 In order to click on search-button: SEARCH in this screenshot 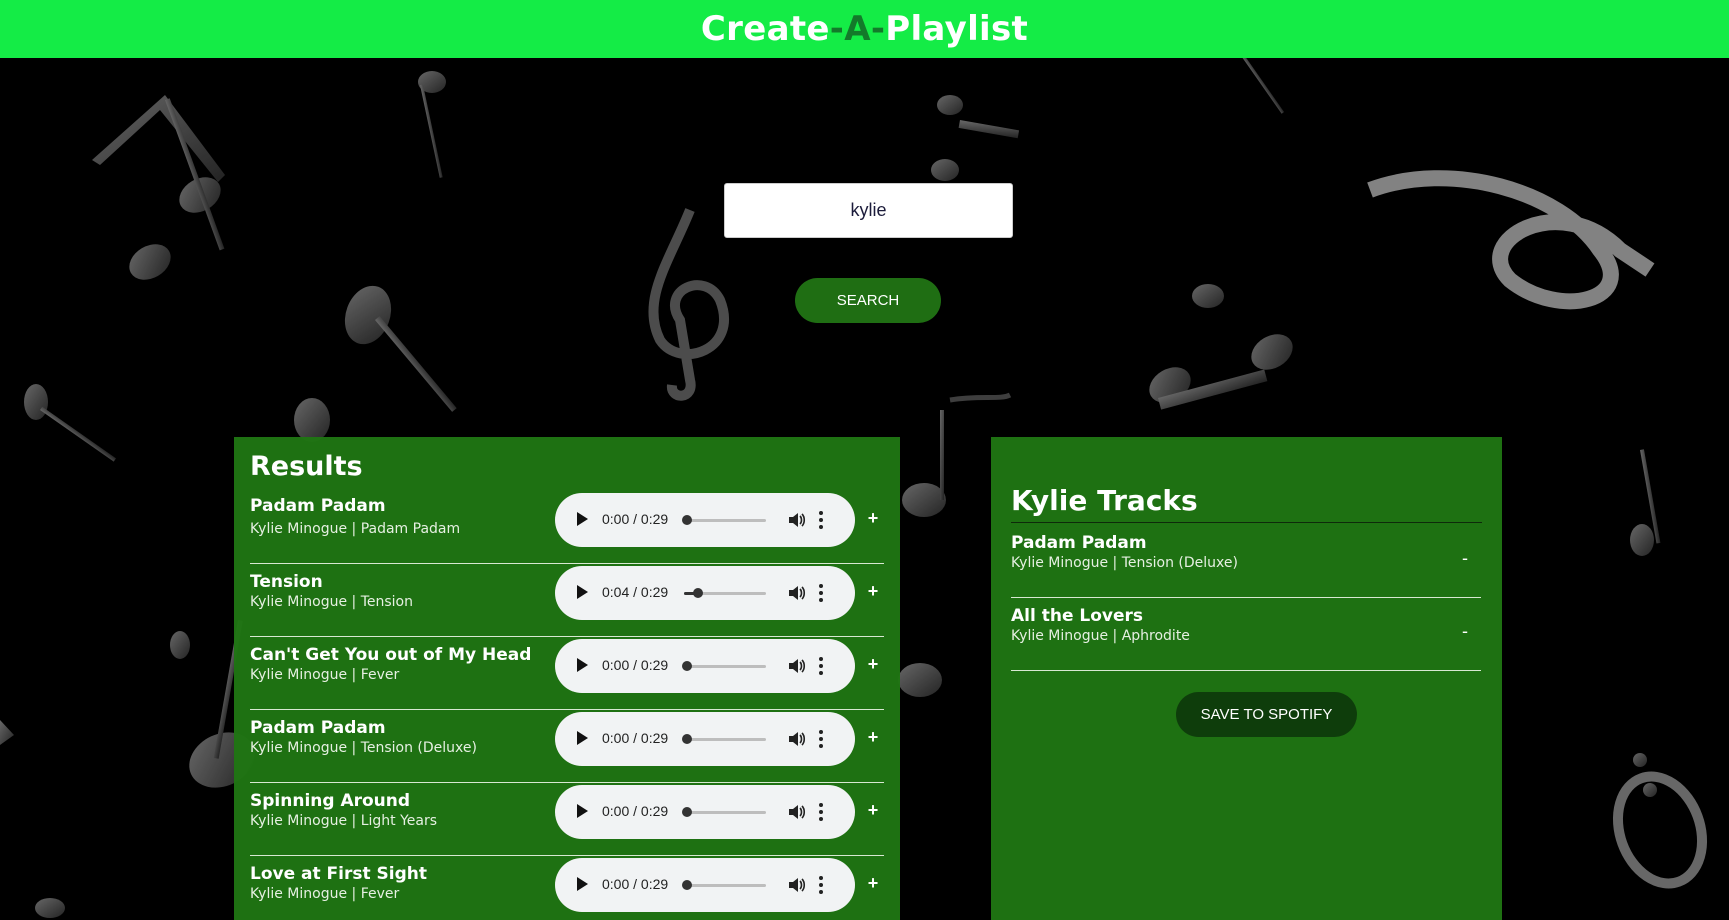, I will do `click(868, 300)`.